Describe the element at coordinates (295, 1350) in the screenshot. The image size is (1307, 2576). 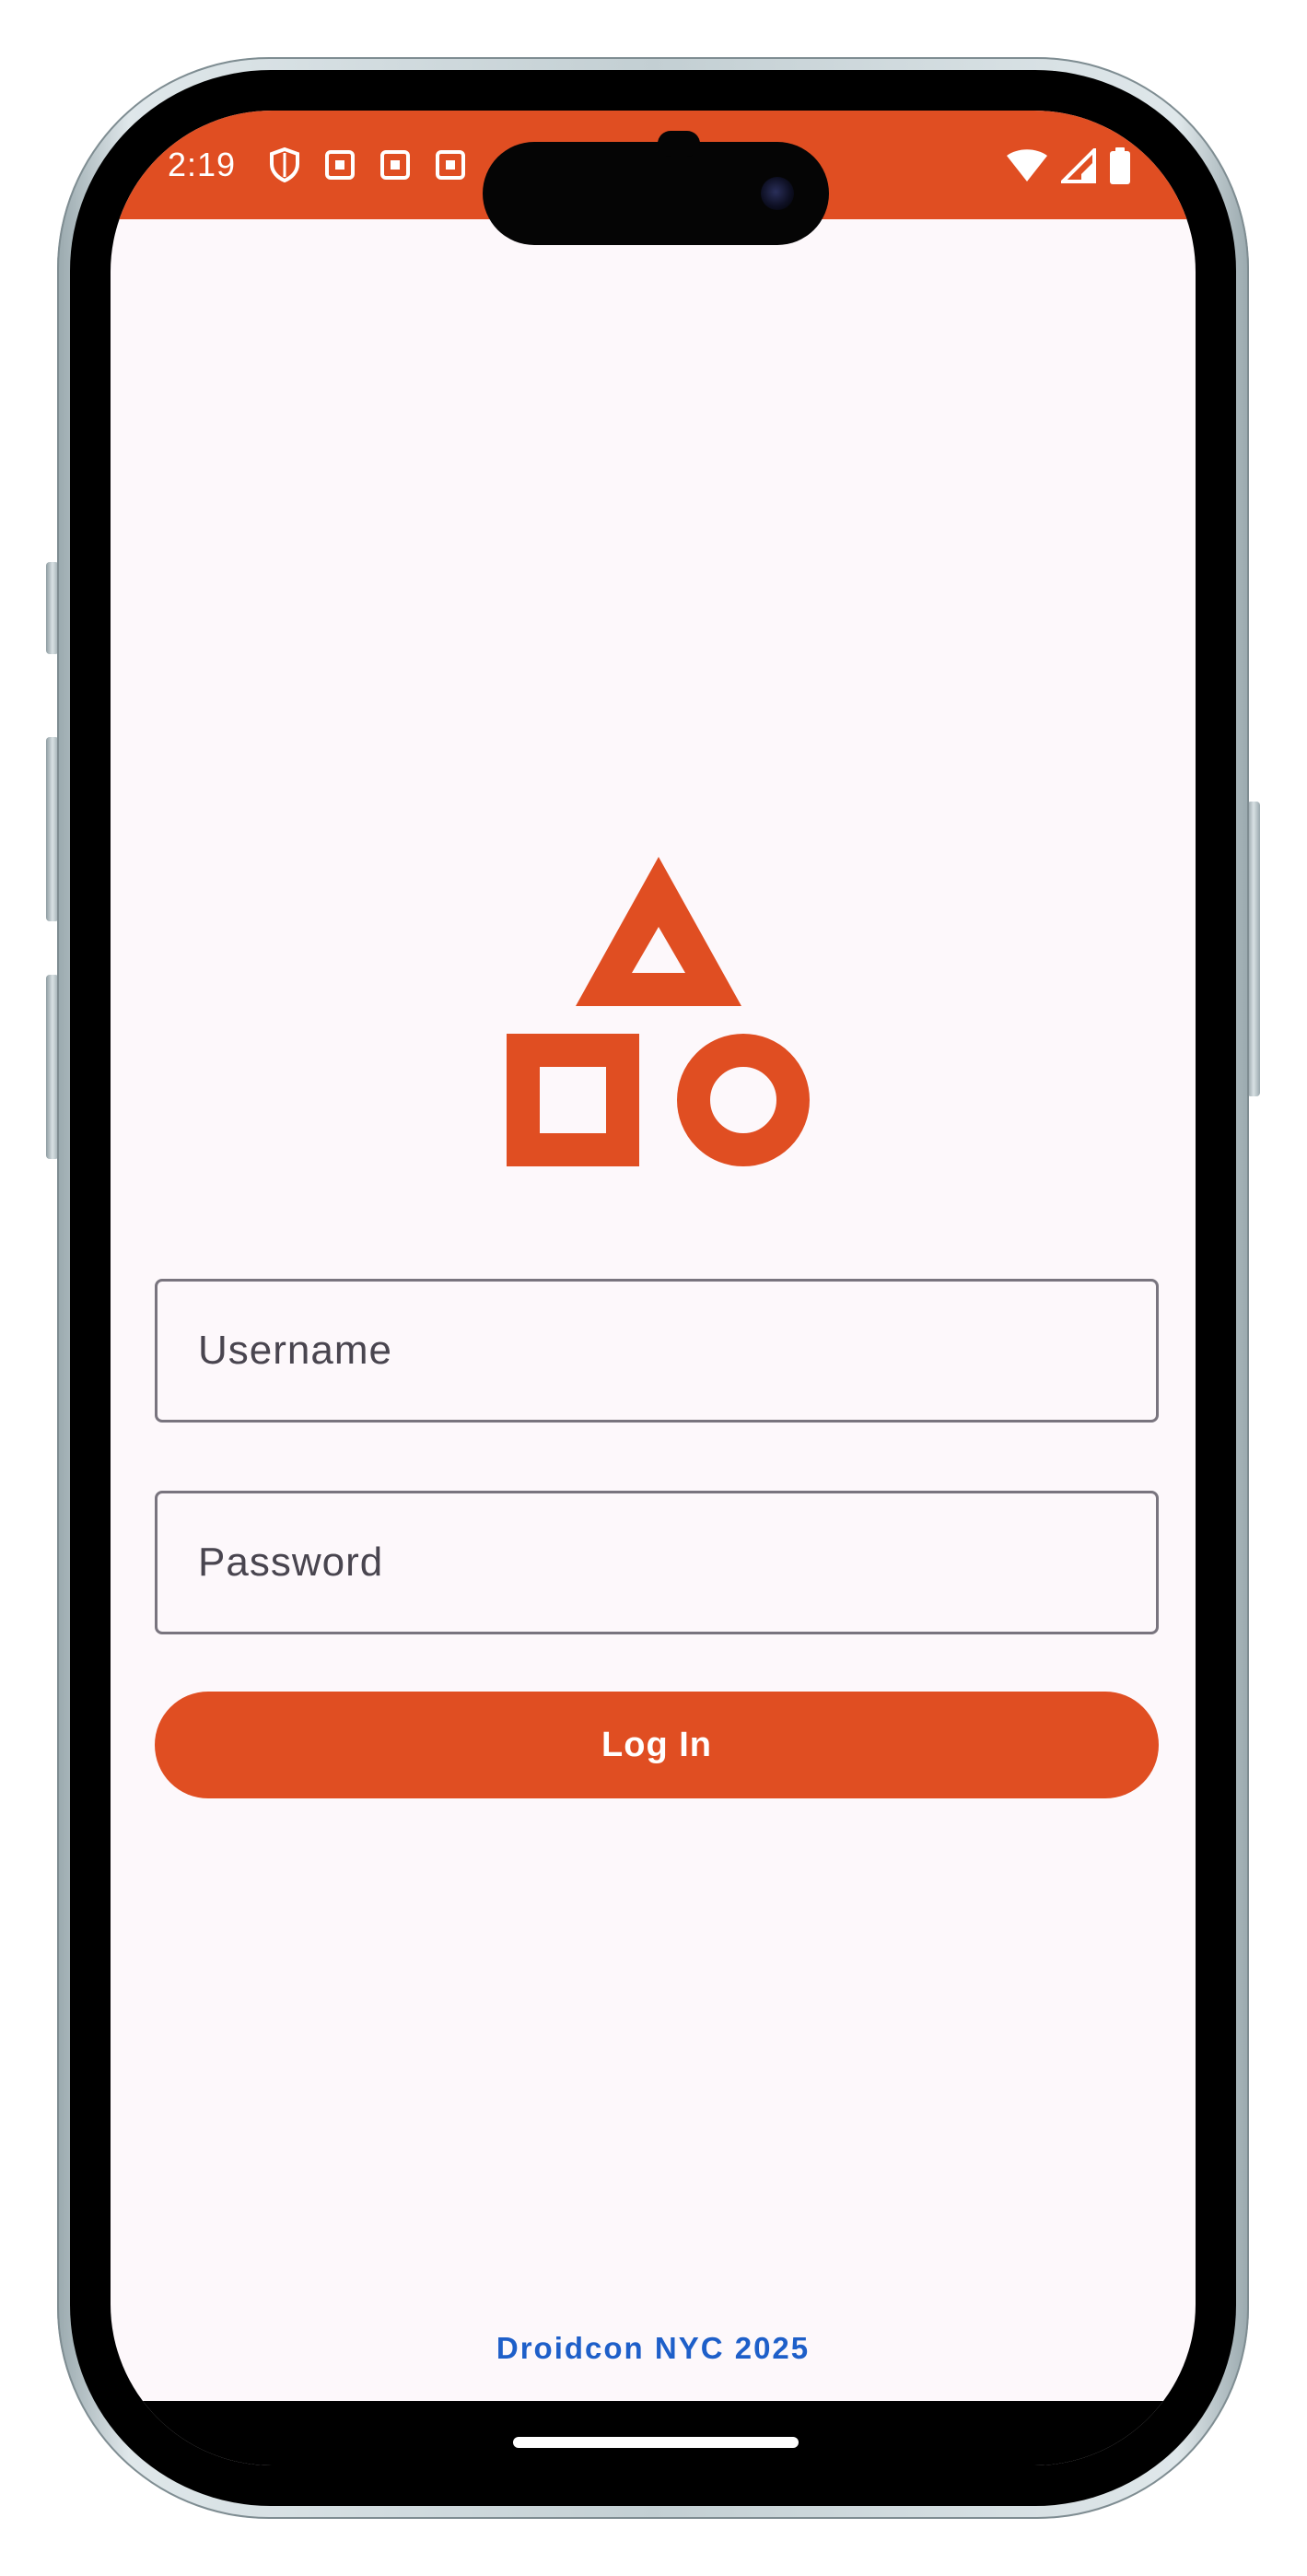
I see `username-placeholder: Username` at that location.